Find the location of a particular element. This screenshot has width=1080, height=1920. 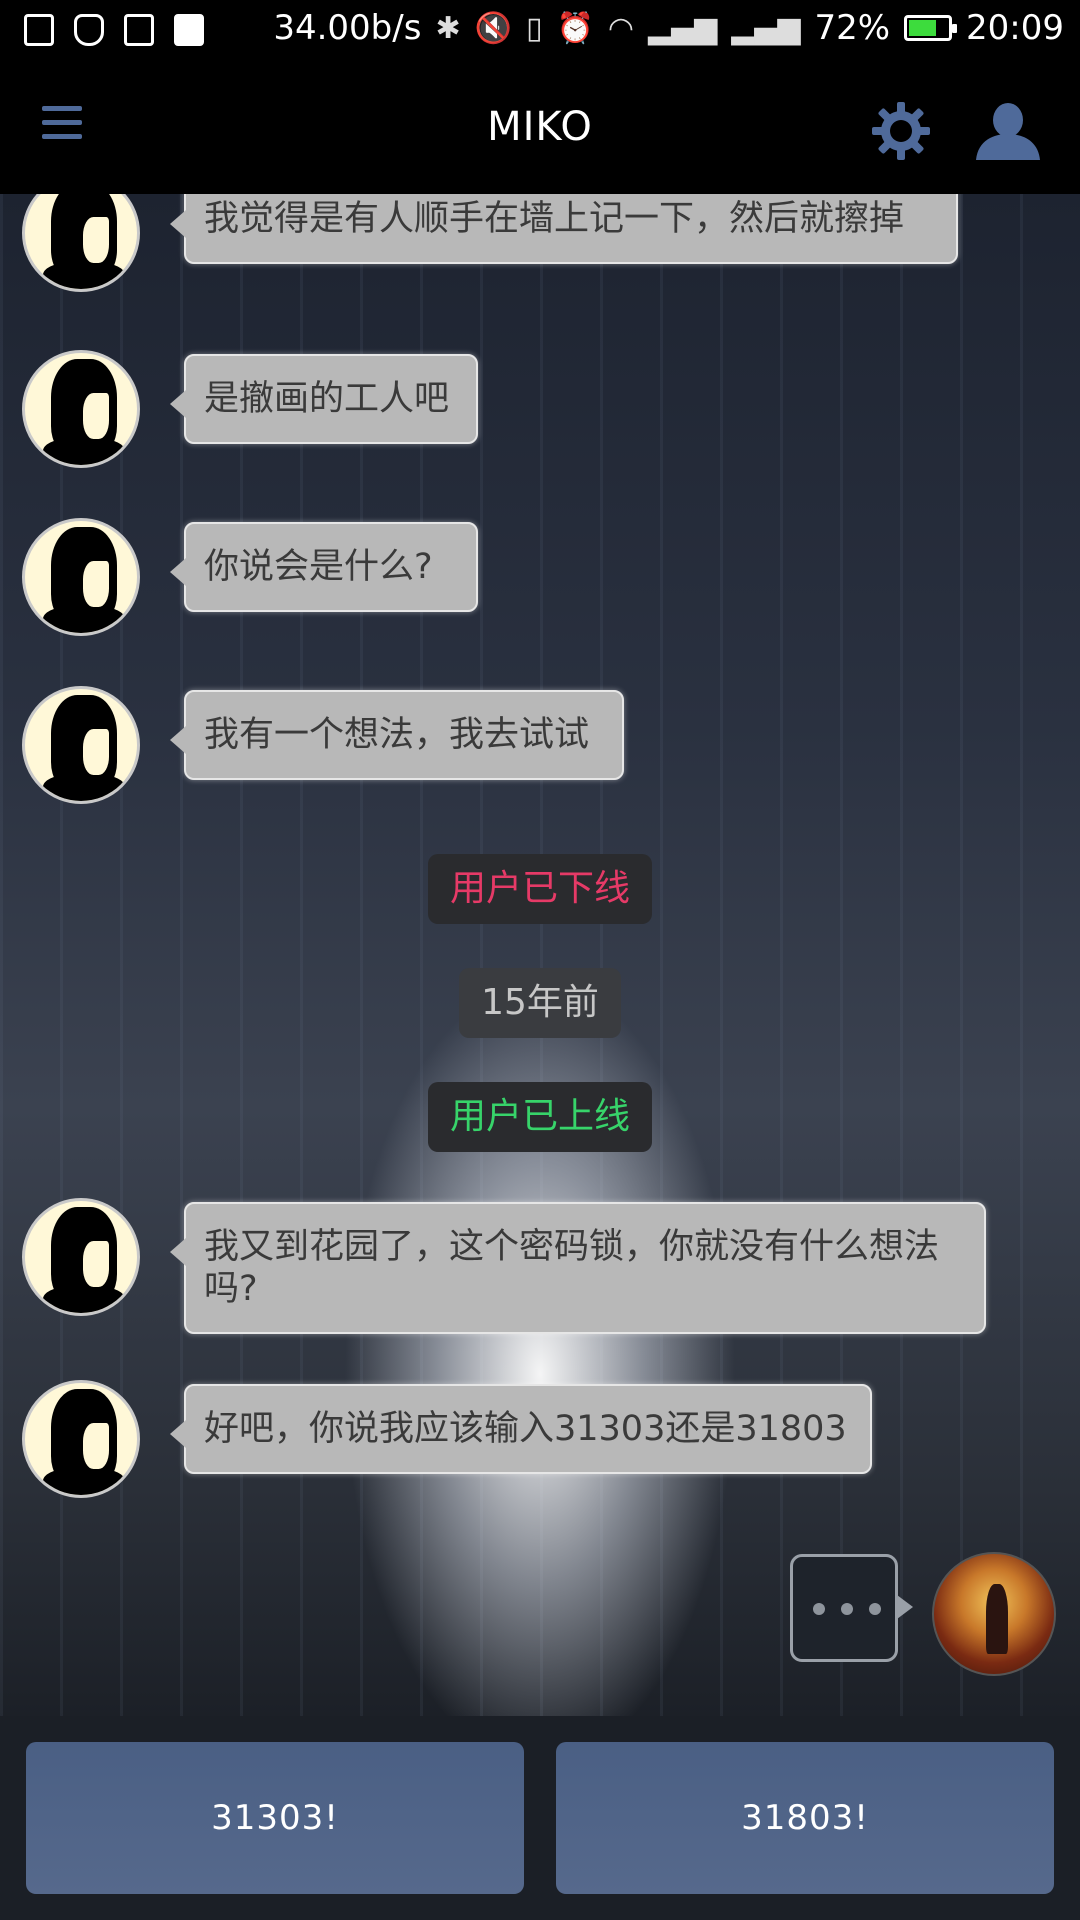

gear-icon is located at coordinates (901, 131).